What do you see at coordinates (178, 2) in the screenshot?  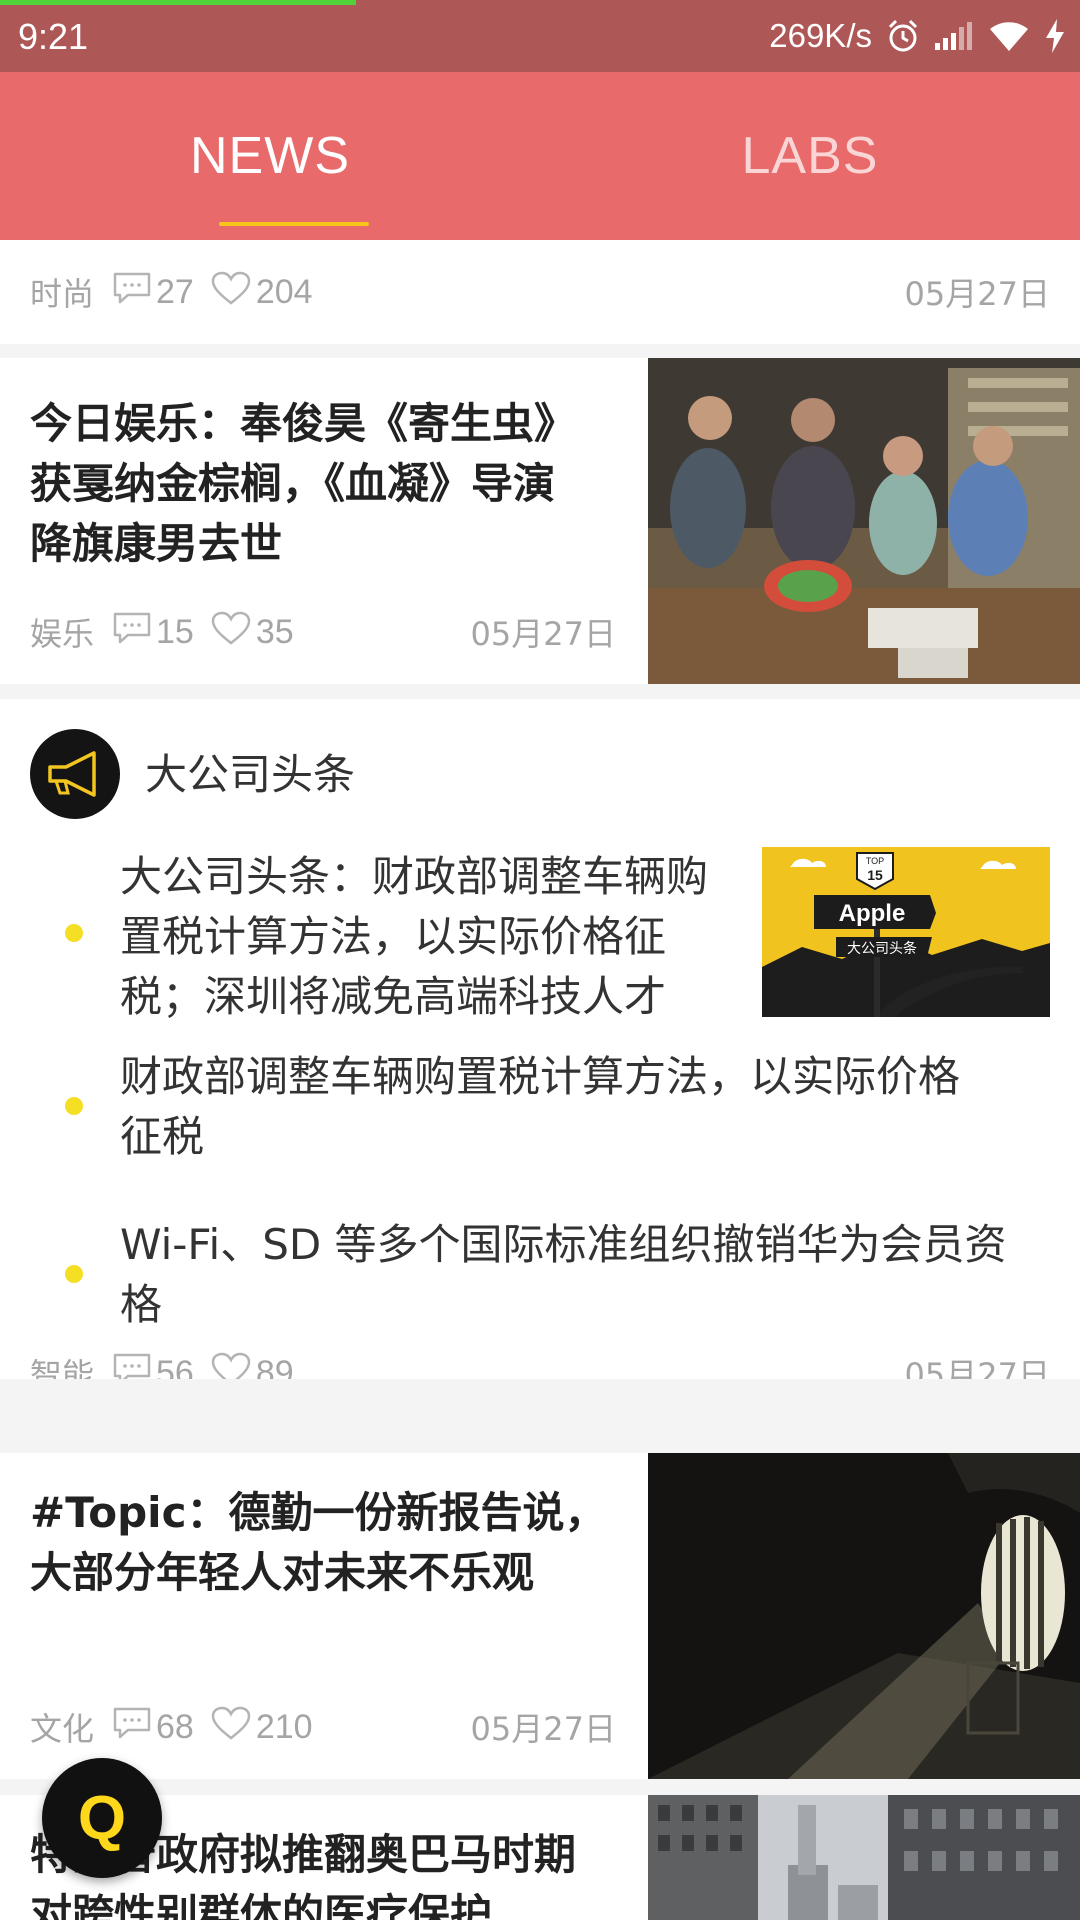 I see `page-load-progress` at bounding box center [178, 2].